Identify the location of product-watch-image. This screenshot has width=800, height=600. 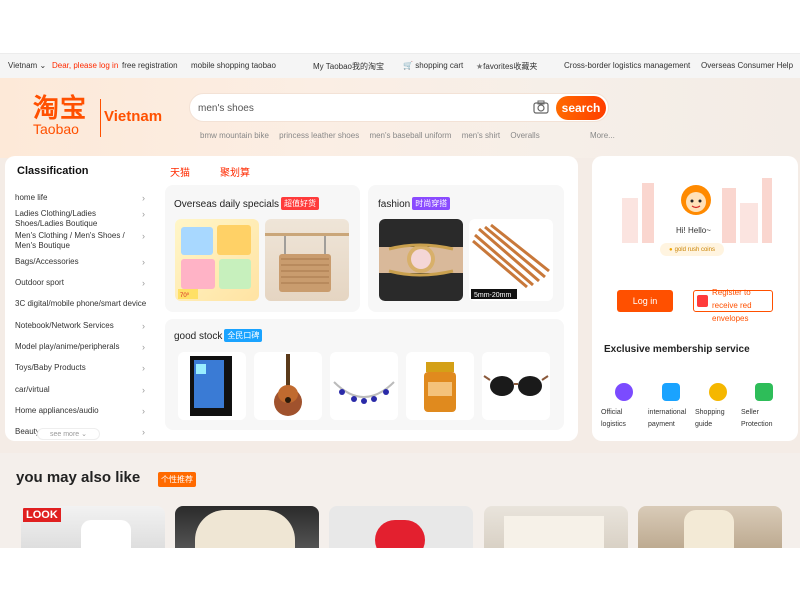
(421, 260).